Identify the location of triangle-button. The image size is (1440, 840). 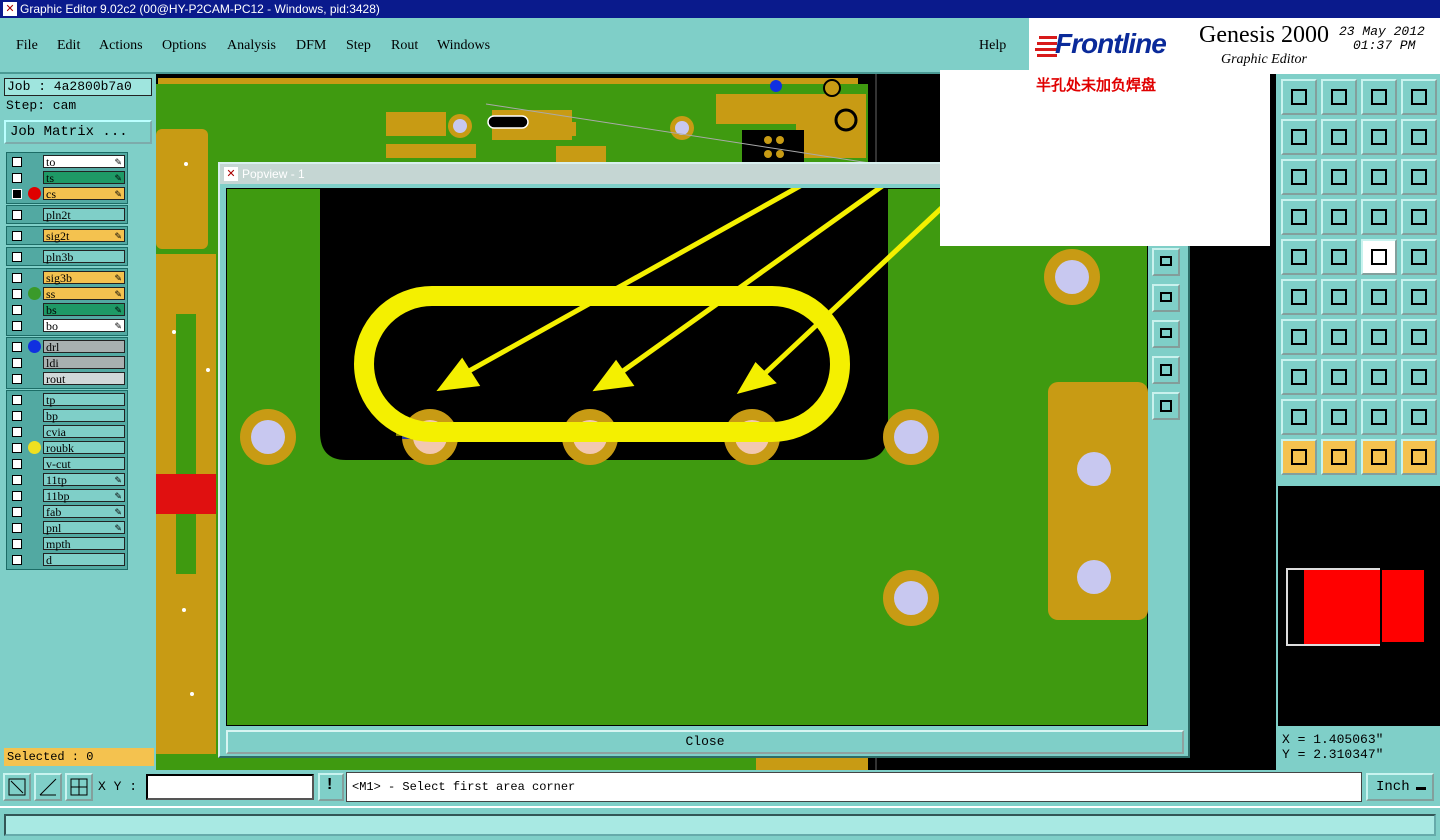
(1299, 417).